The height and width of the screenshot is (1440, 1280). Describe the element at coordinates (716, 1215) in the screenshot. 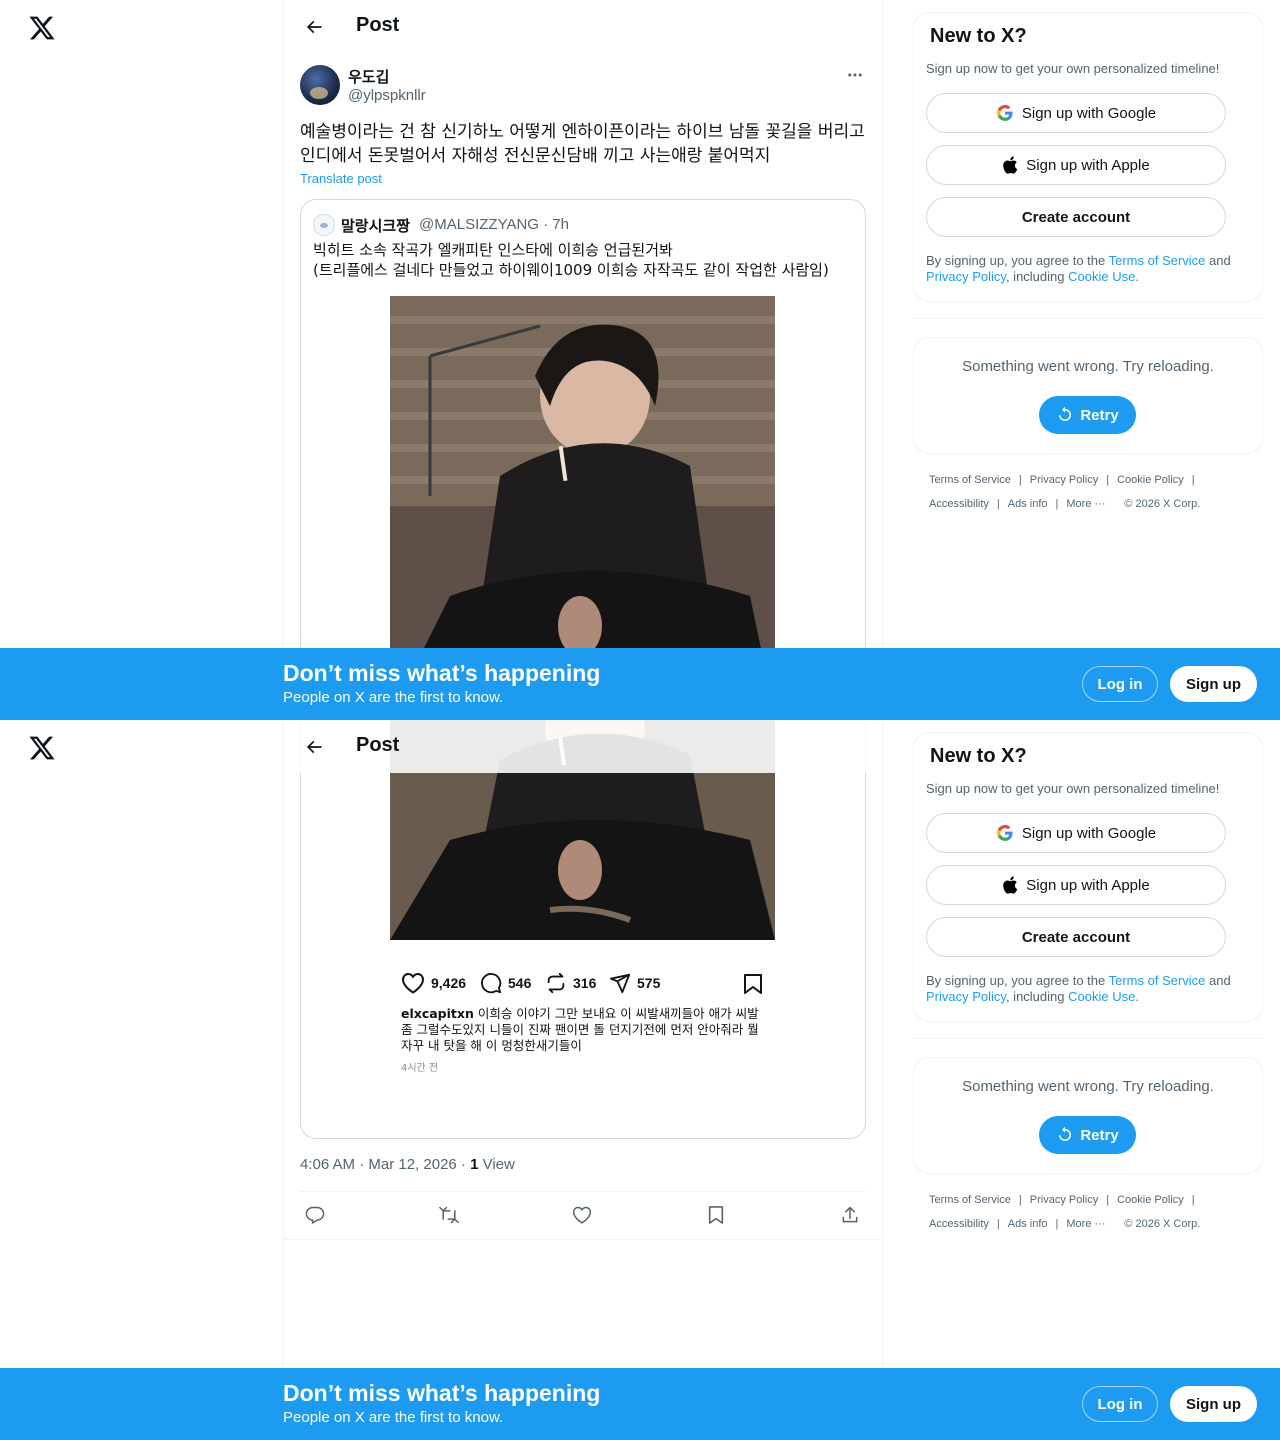

I see `bookmark-button` at that location.